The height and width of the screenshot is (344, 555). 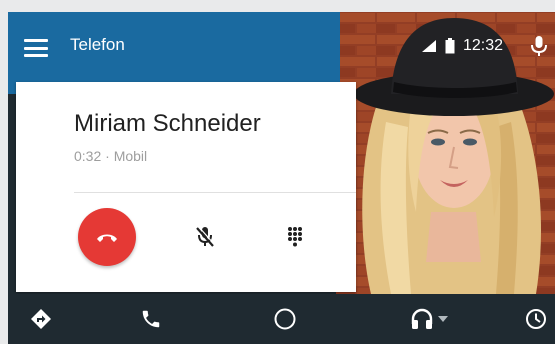 What do you see at coordinates (450, 46) in the screenshot?
I see `battery-icon` at bounding box center [450, 46].